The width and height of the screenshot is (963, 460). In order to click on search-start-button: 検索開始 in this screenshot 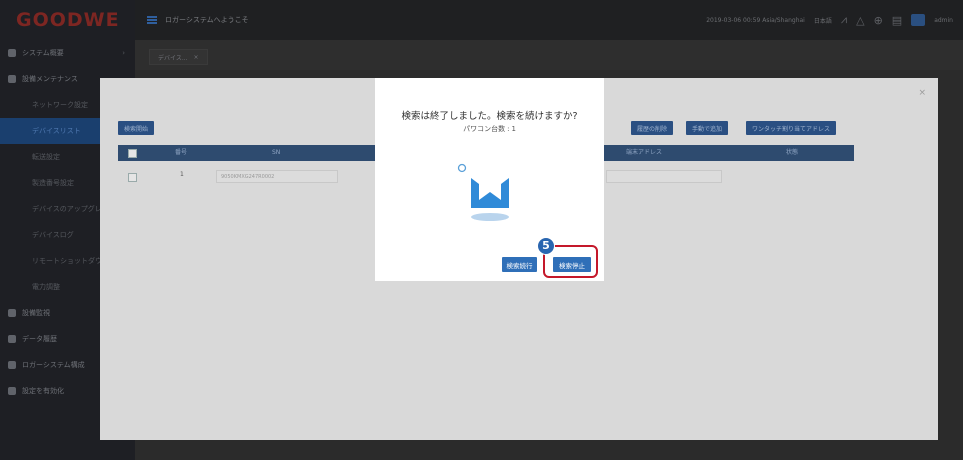, I will do `click(136, 128)`.